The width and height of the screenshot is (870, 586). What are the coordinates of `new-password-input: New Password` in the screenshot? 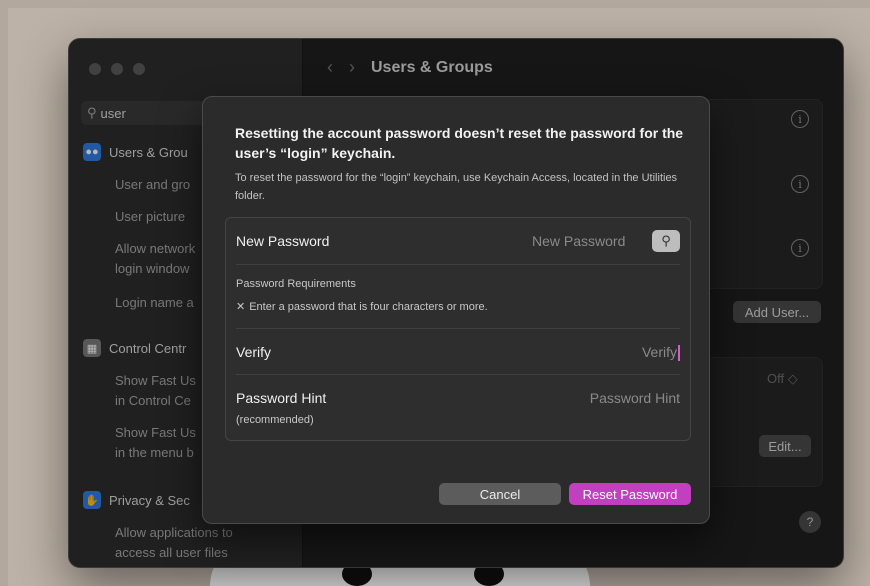 It's located at (578, 241).